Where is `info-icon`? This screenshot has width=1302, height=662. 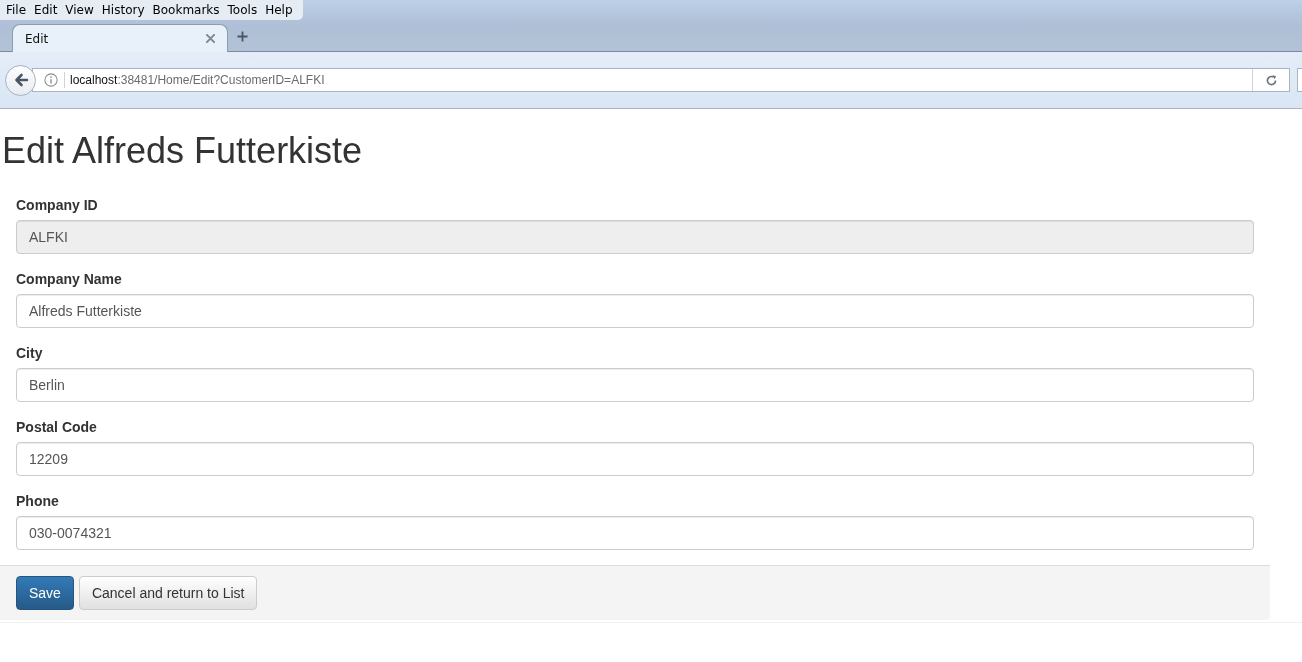
info-icon is located at coordinates (51, 80).